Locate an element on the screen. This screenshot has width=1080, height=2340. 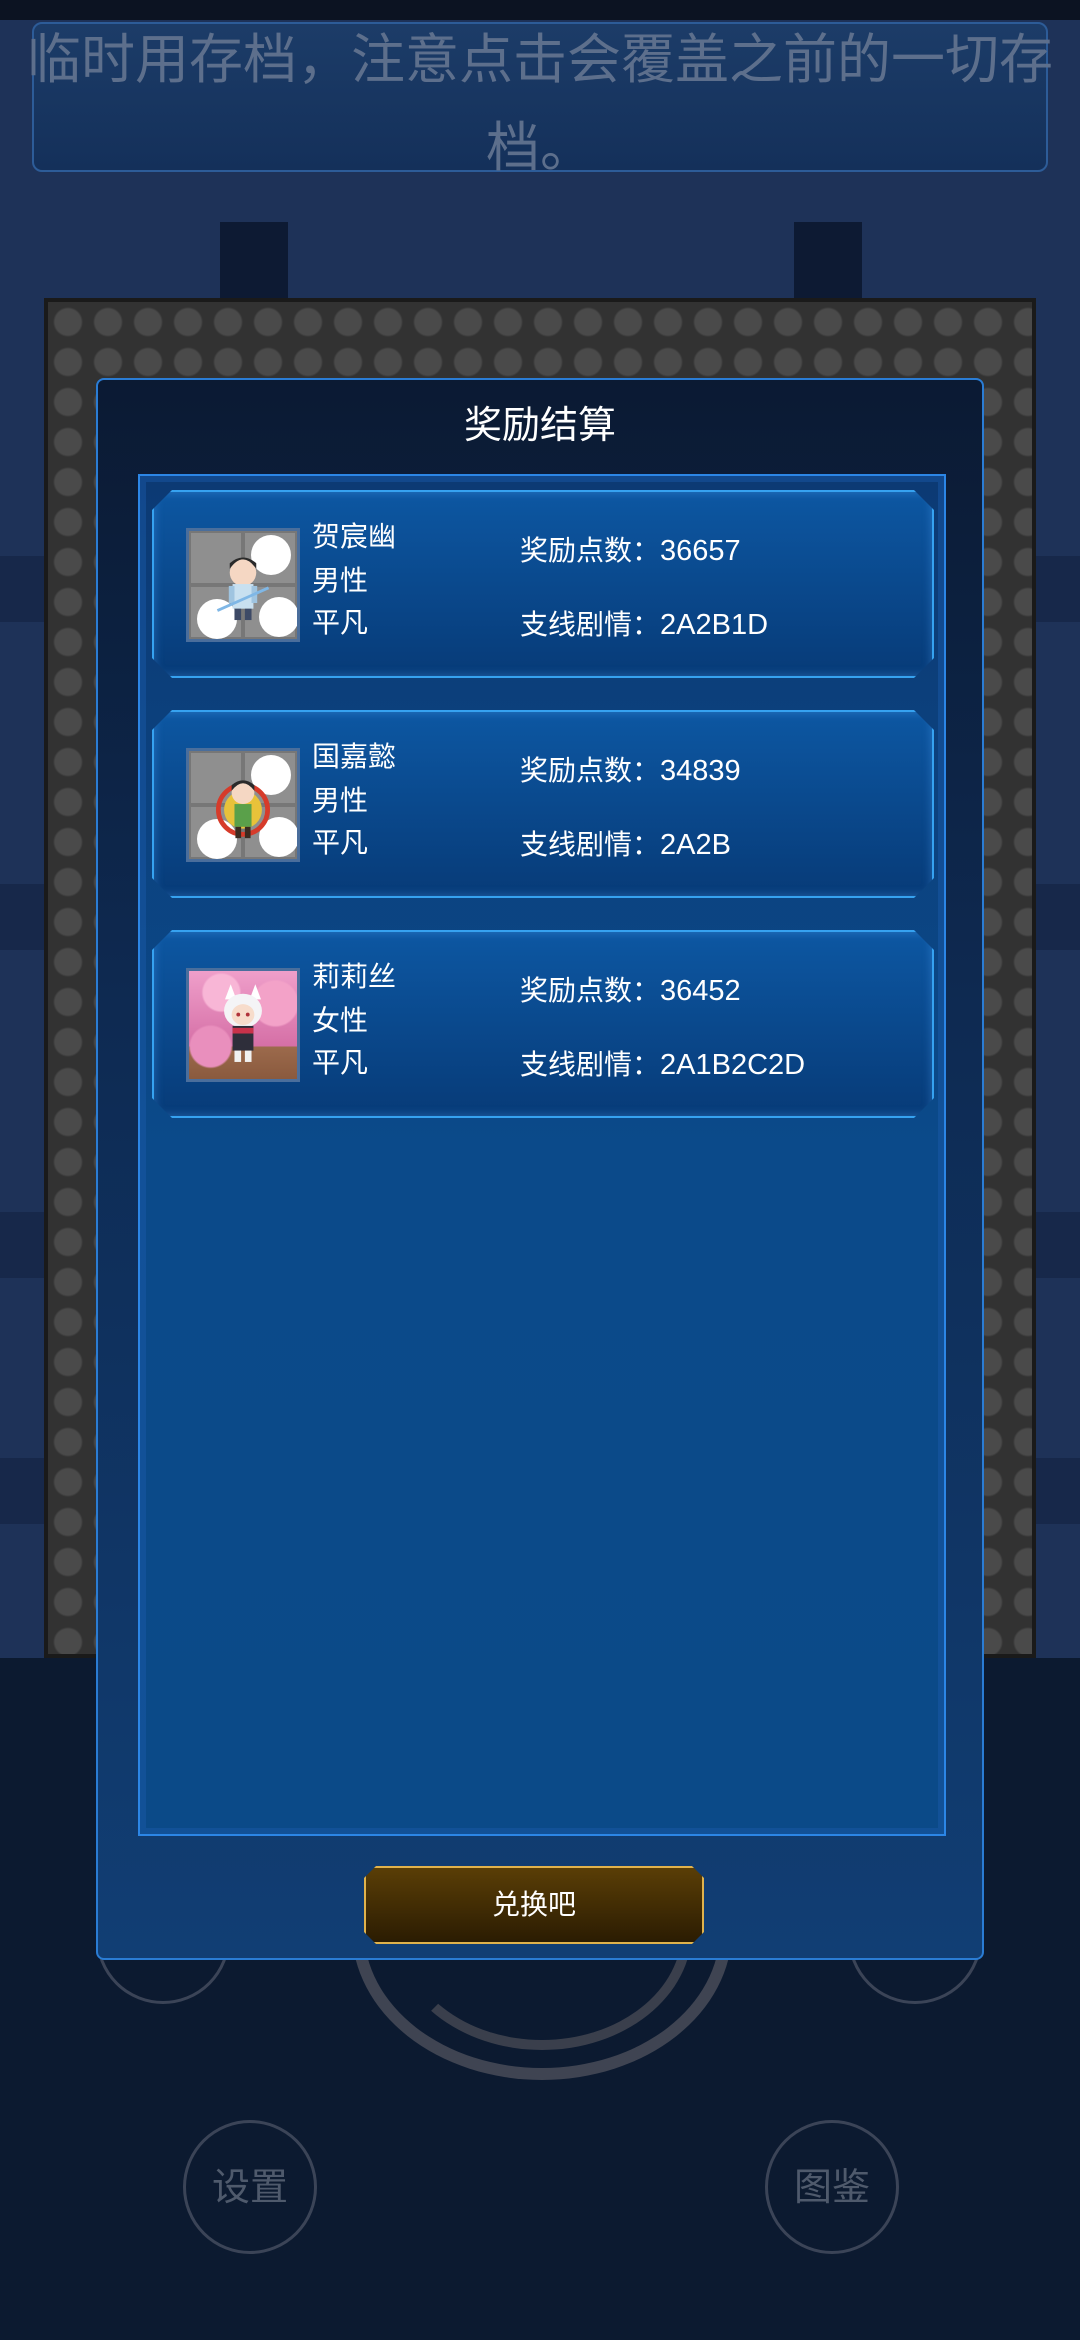
gate-pillar-right is located at coordinates (828, 262).